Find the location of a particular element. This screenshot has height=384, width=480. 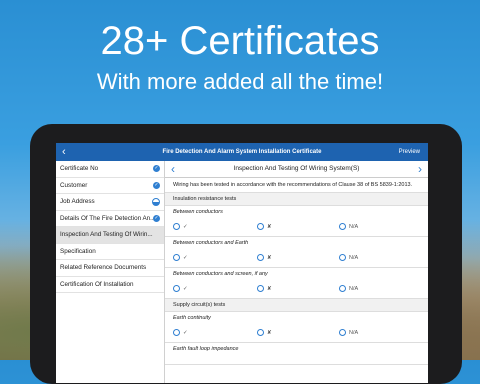

question-between-conductors: Between conductors ✓ ✘ N/A is located at coordinates (296, 221).